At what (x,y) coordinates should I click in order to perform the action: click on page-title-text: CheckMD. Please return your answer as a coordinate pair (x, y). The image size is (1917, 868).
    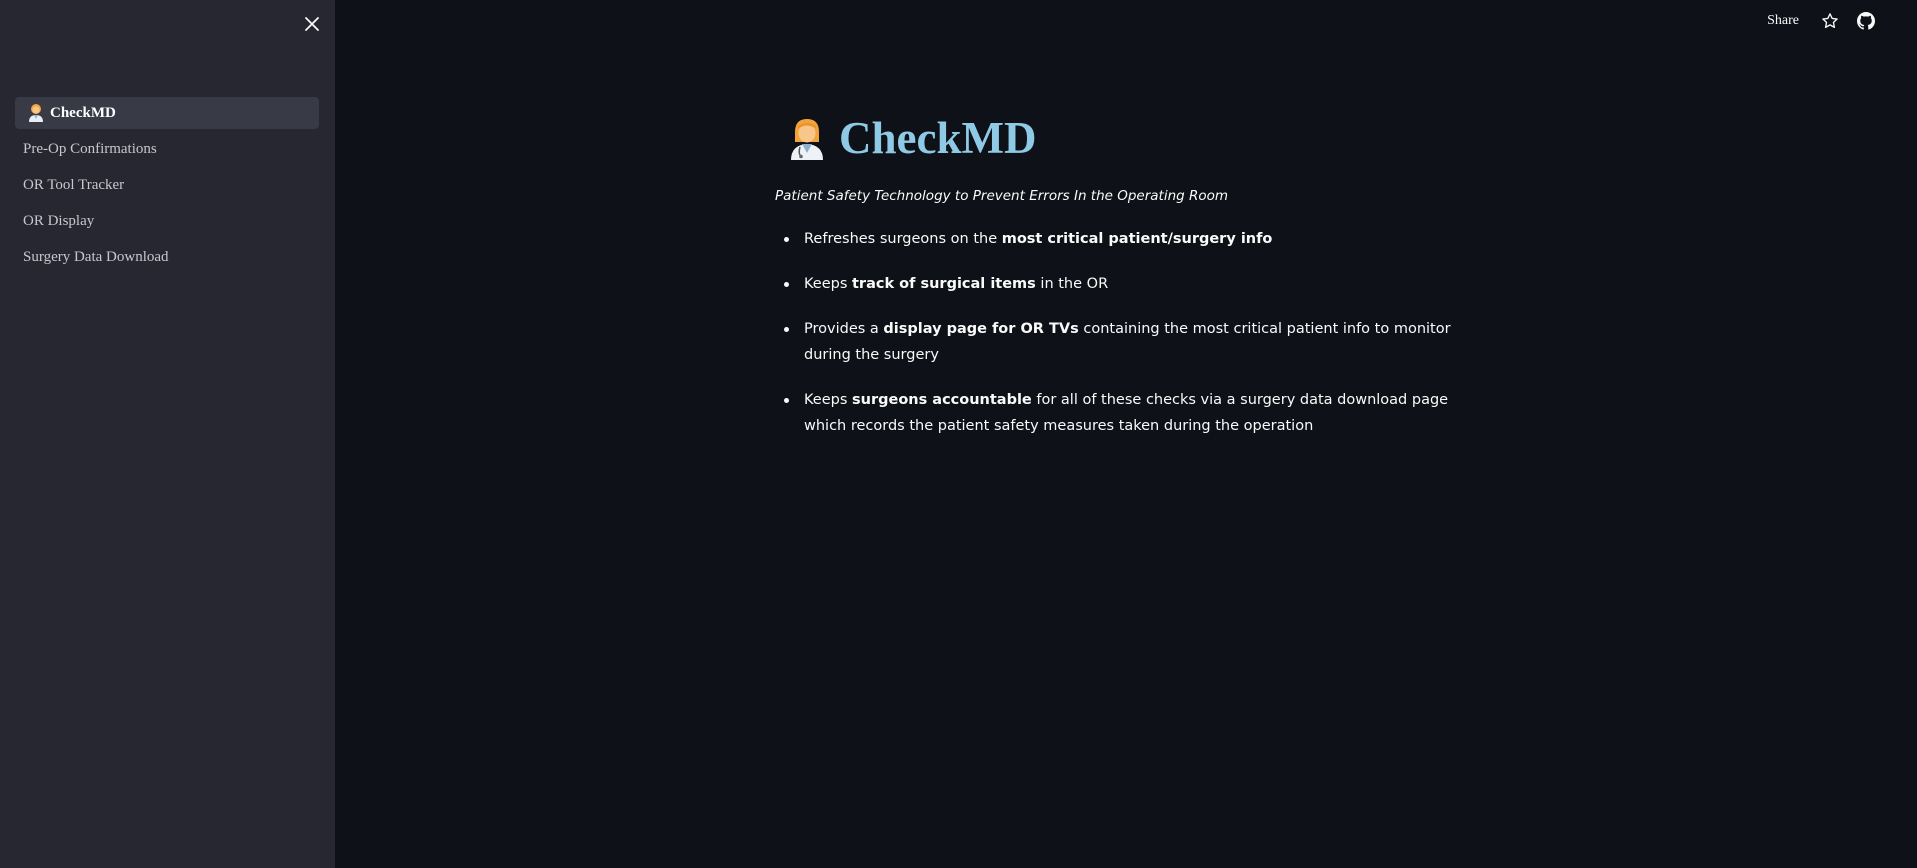
    Looking at the image, I should click on (938, 138).